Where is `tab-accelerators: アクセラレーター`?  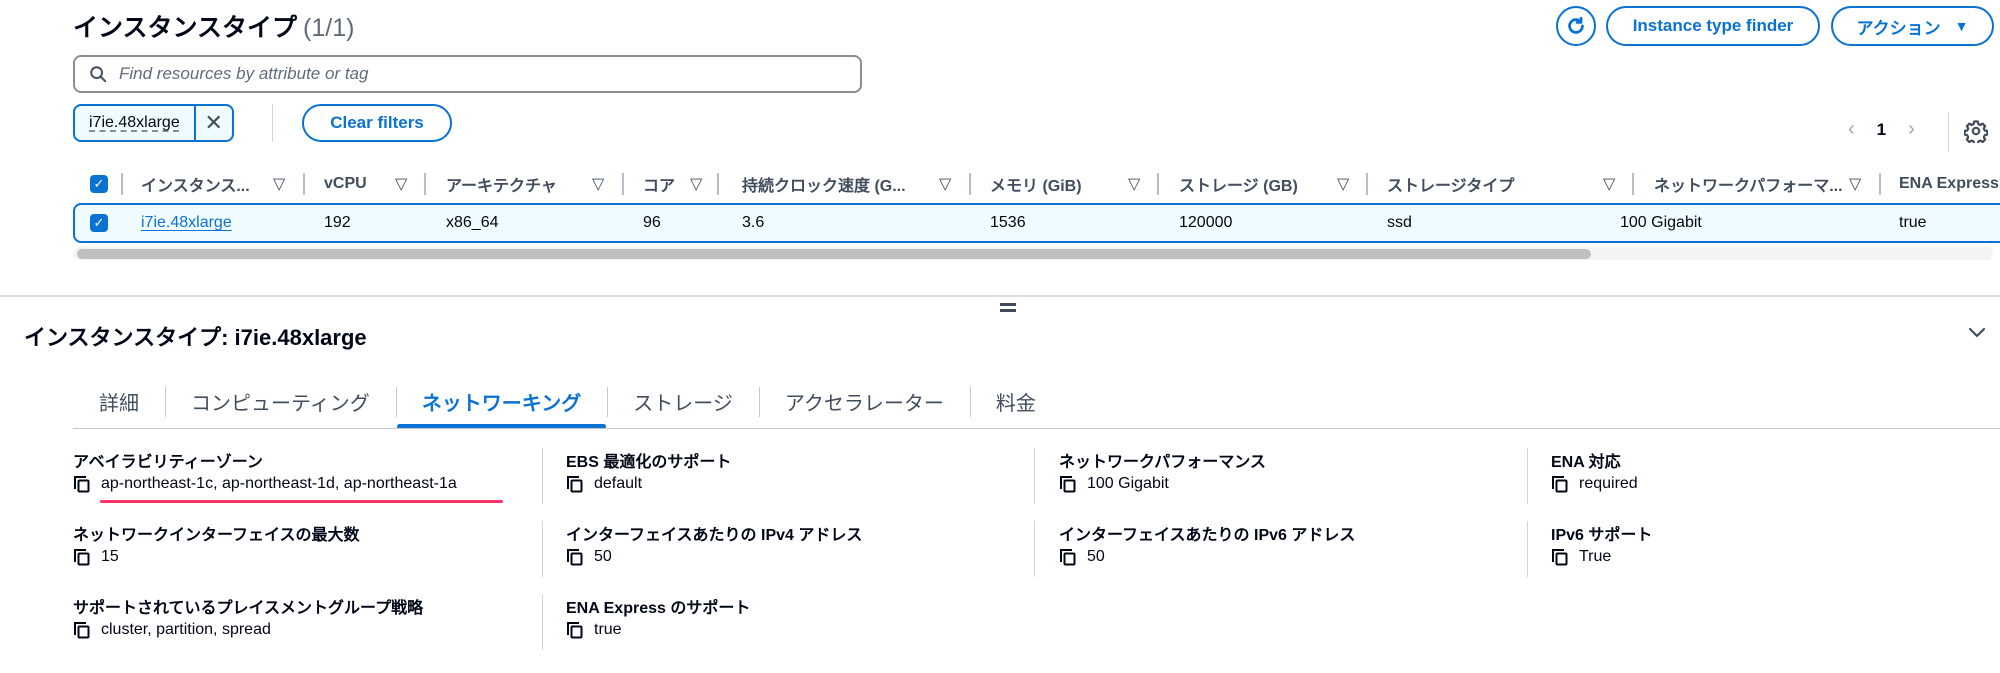 tab-accelerators: アクセラレーター is located at coordinates (864, 401).